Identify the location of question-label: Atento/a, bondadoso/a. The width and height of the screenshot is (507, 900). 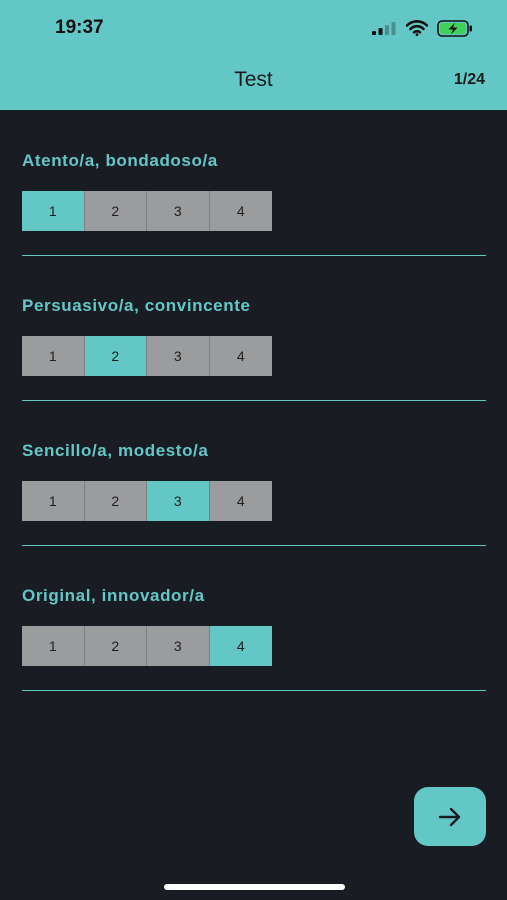
(120, 160).